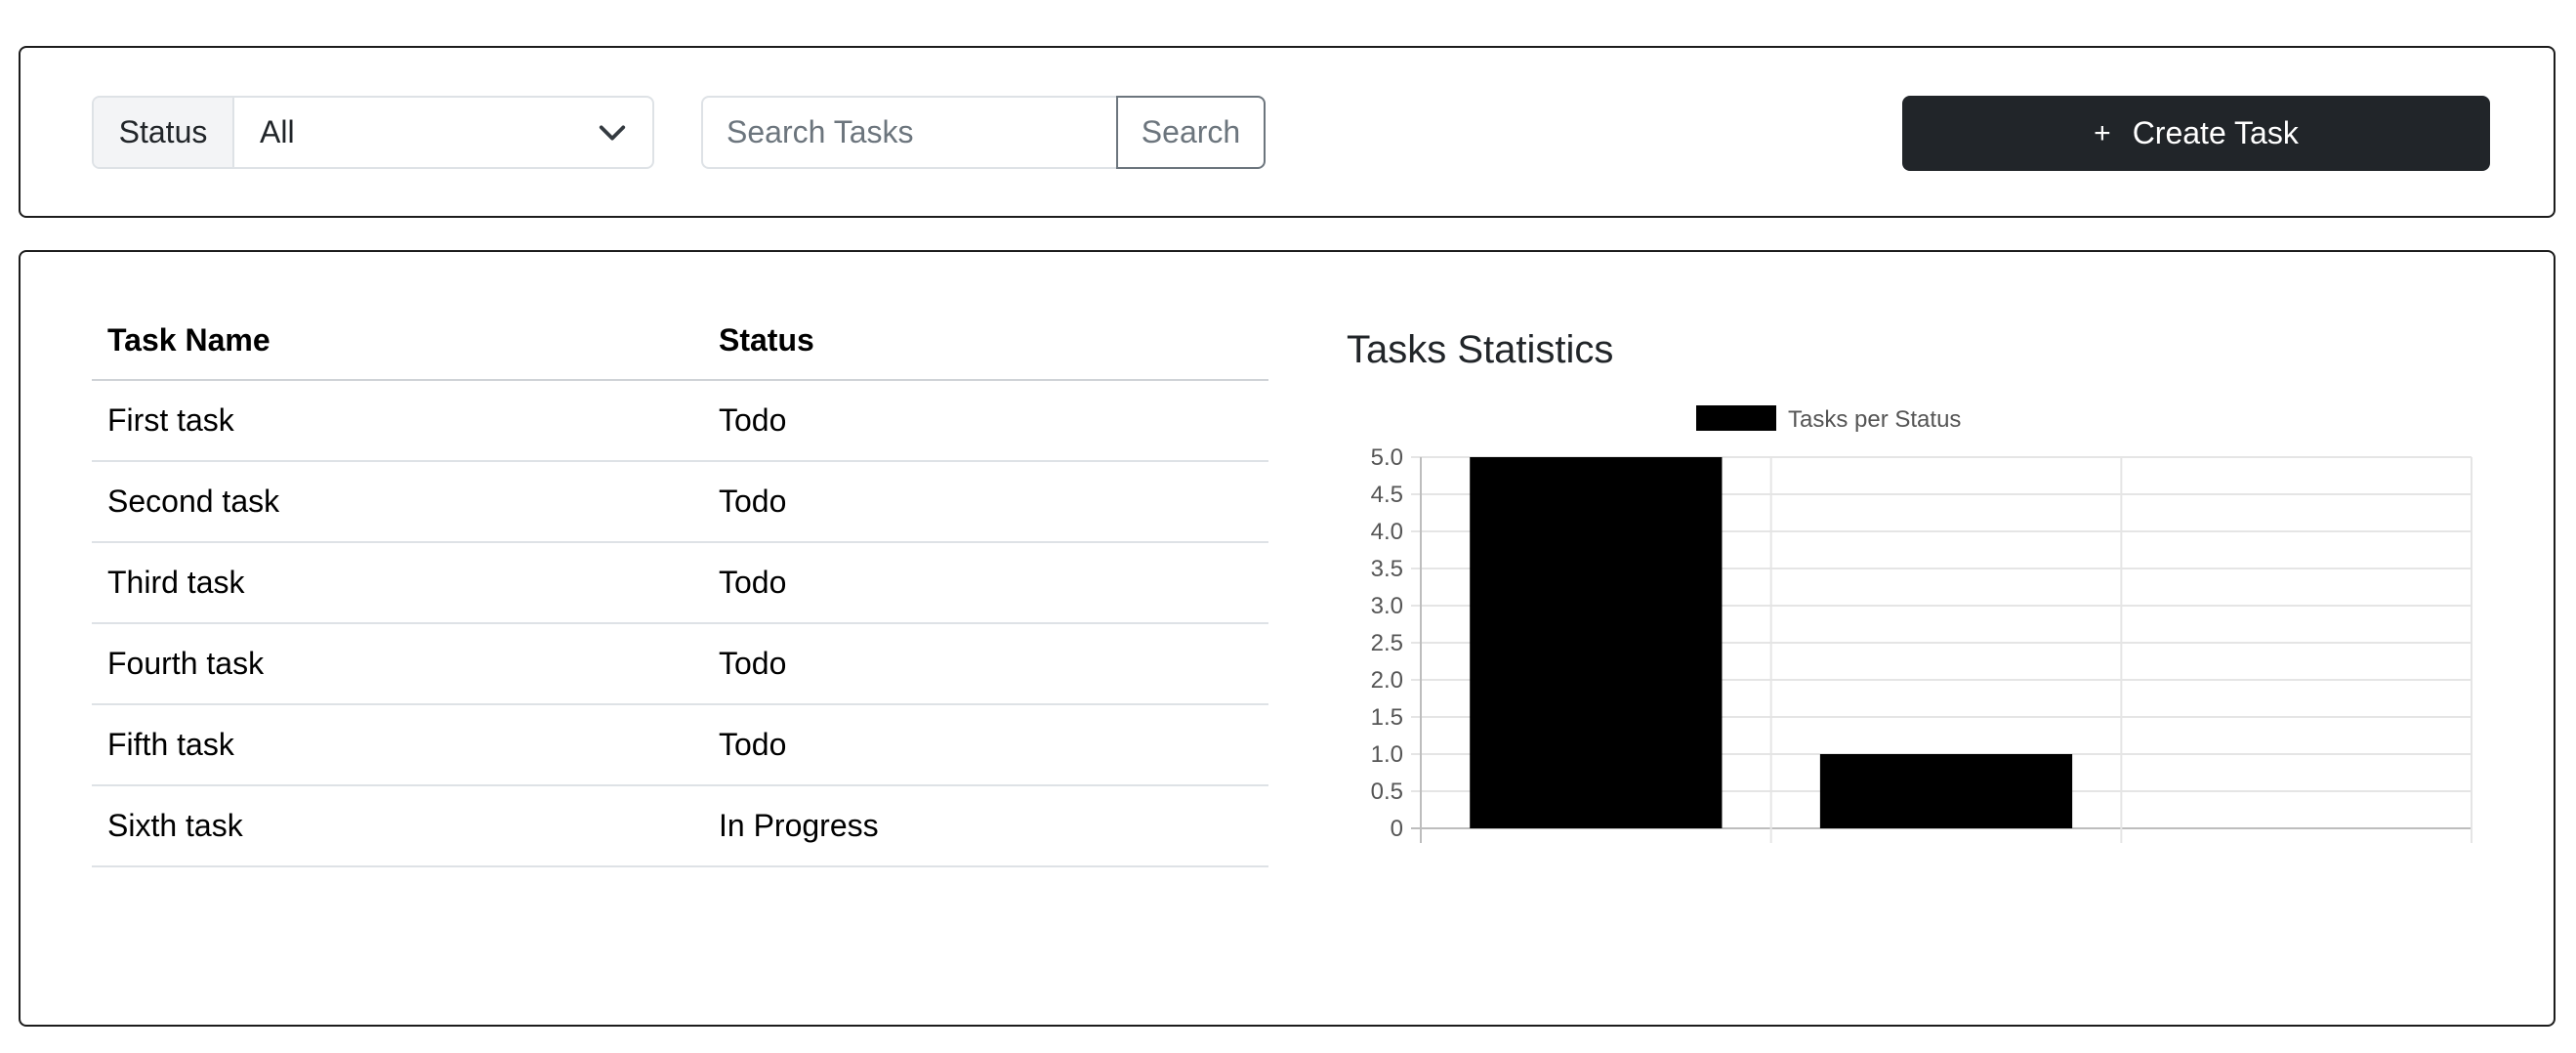 This screenshot has height=1053, width=2576. I want to click on create-task-button: + Create Task, so click(2196, 133).